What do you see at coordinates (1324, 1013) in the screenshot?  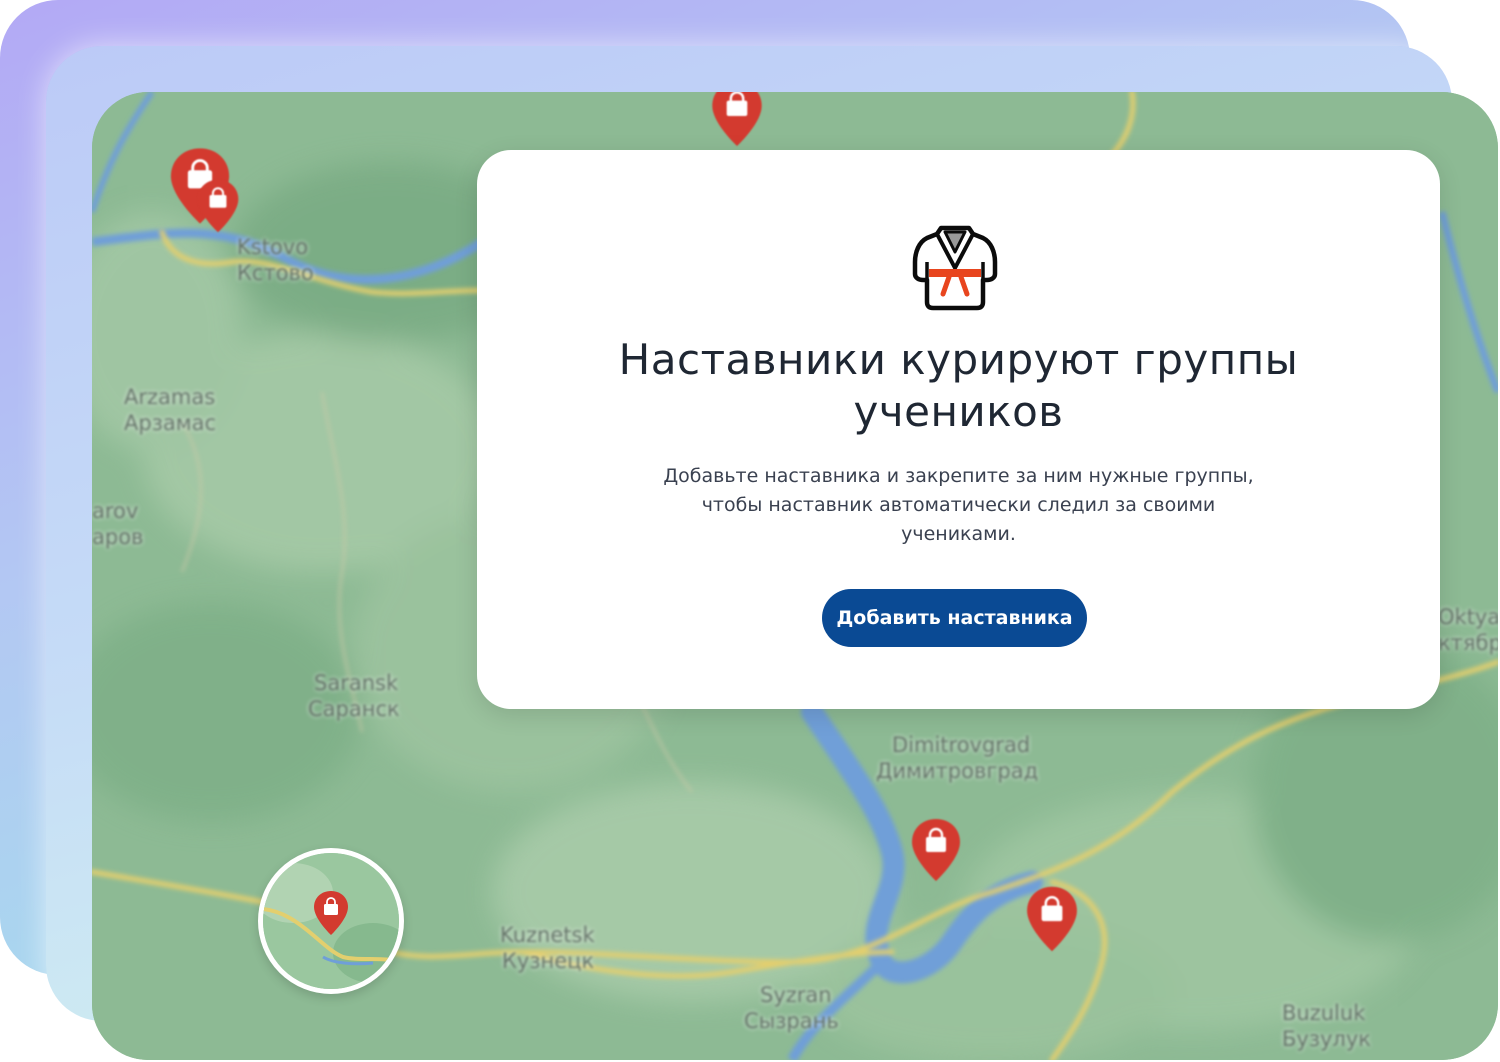 I see `map-label-buzuluk: Buzuluk` at bounding box center [1324, 1013].